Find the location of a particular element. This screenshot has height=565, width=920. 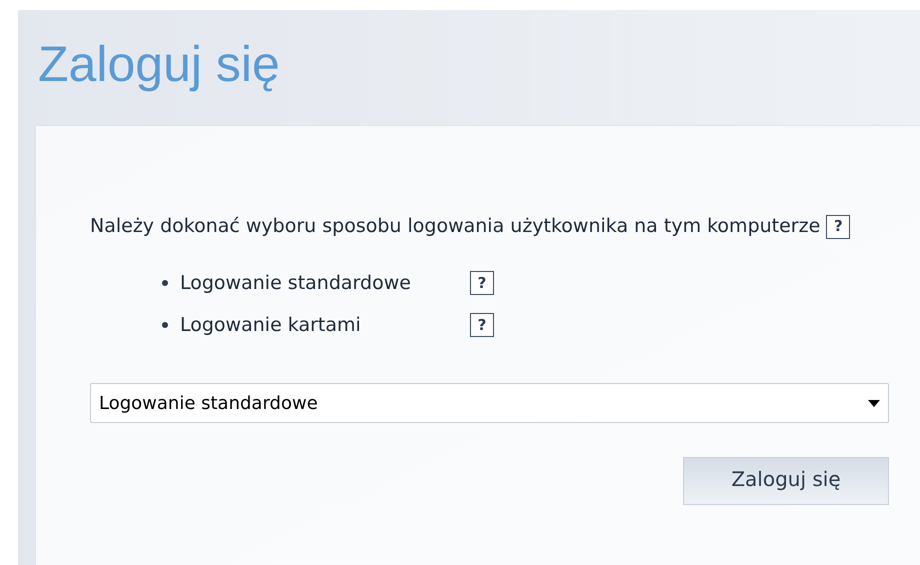

option-label: Logowanie standardowe is located at coordinates (296, 283).